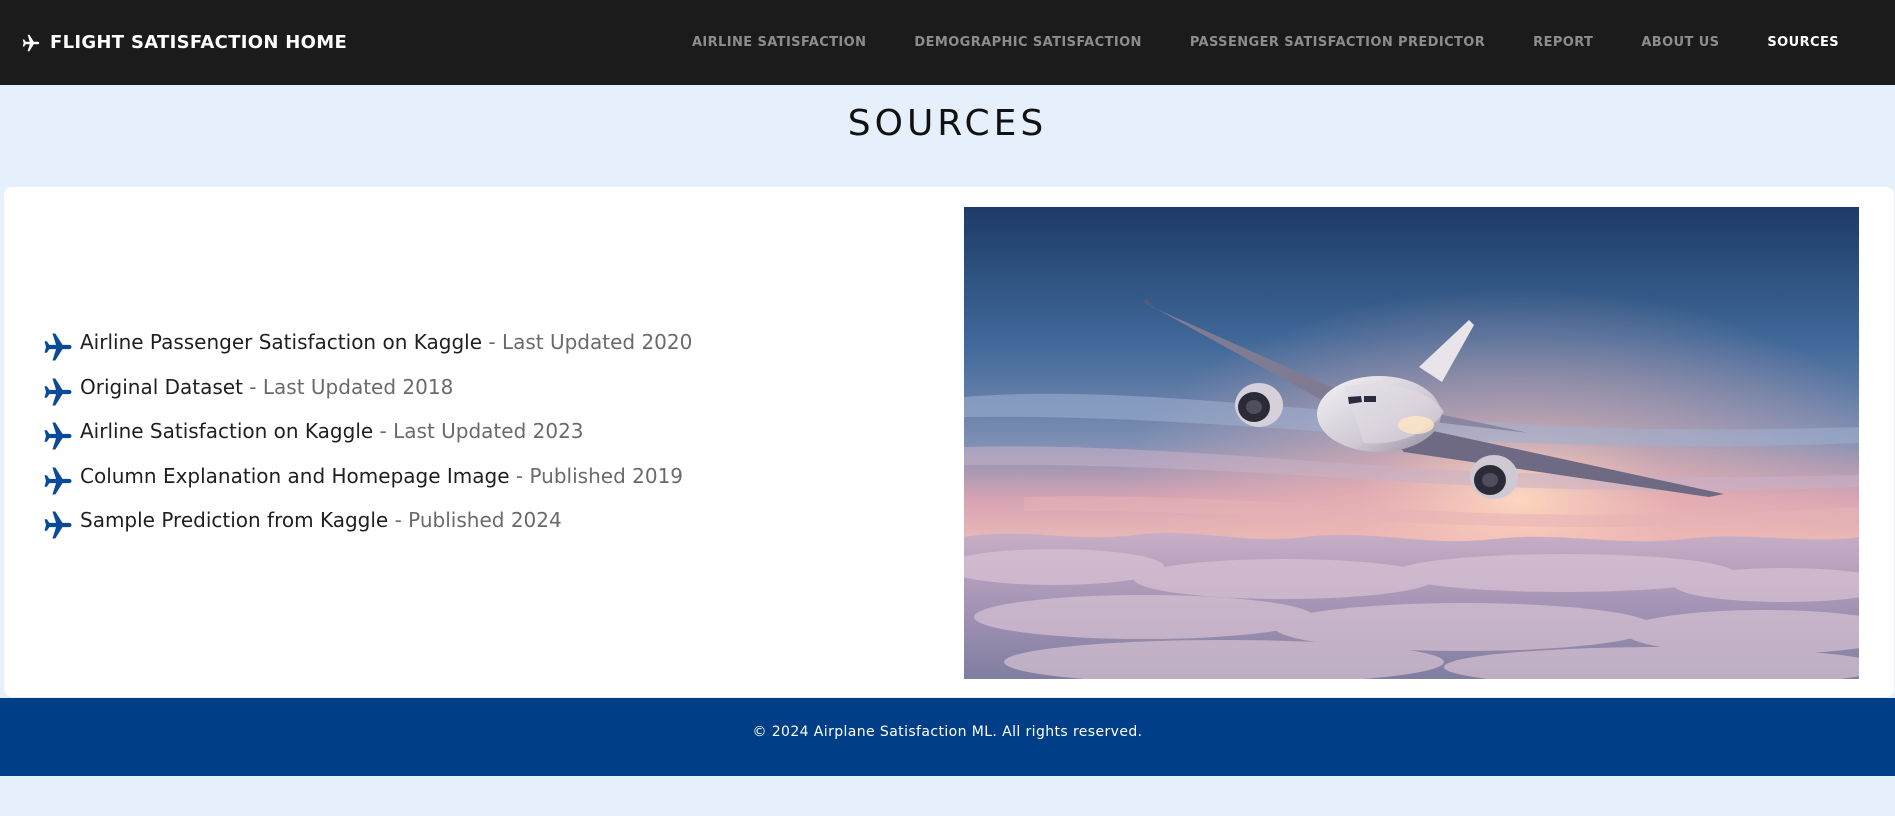 Image resolution: width=1895 pixels, height=816 pixels. What do you see at coordinates (234, 520) in the screenshot?
I see `source-link: Sample Prediction from Kaggle` at bounding box center [234, 520].